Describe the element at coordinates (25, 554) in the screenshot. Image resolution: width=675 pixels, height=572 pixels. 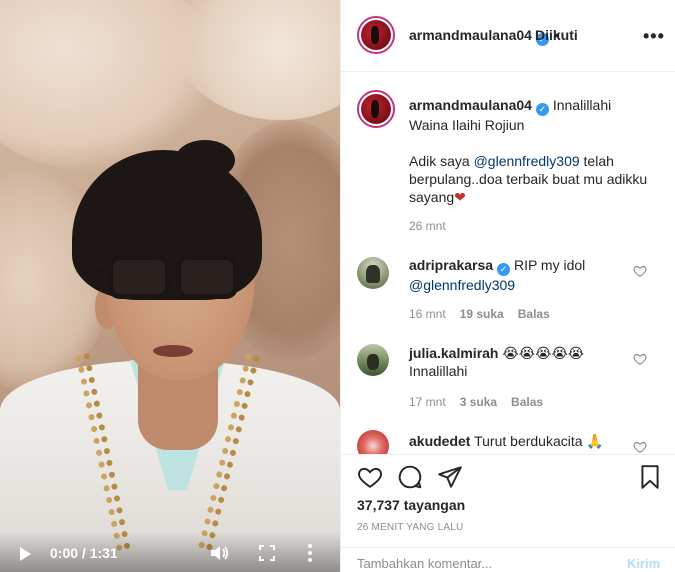
I see `play-icon` at that location.